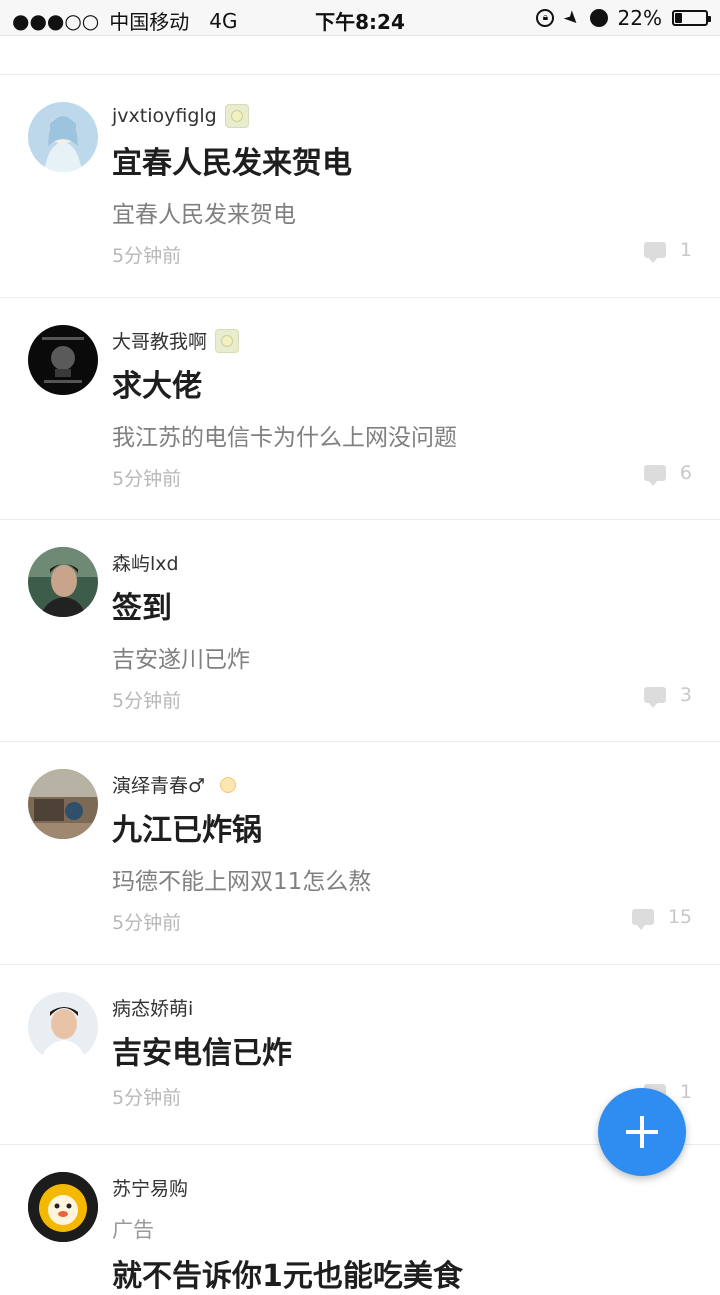 Image resolution: width=720 pixels, height=1295 pixels. I want to click on alarm-clock-icon, so click(598, 18).